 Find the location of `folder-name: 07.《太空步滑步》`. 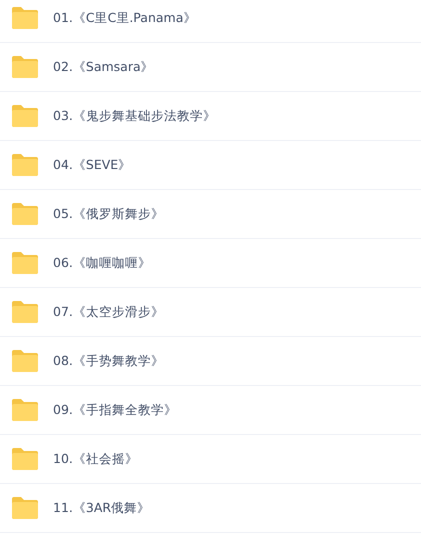

folder-name: 07.《太空步滑步》 is located at coordinates (108, 312).